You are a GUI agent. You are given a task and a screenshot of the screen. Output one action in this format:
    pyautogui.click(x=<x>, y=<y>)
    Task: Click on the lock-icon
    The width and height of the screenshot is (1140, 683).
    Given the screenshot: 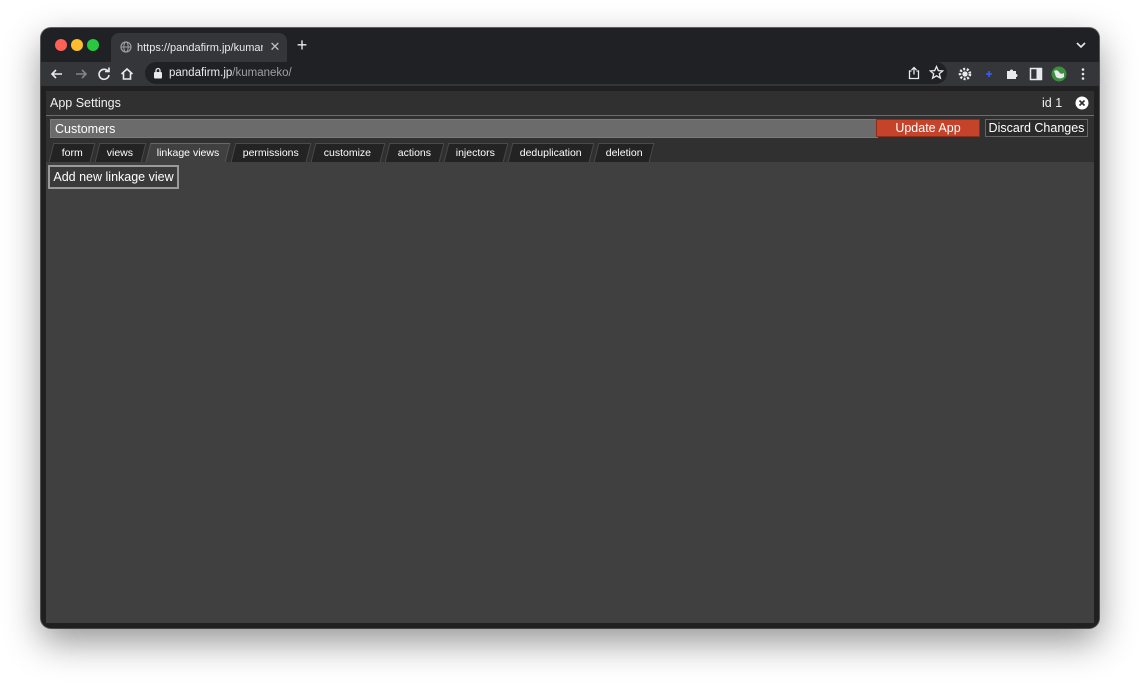 What is the action you would take?
    pyautogui.click(x=158, y=73)
    